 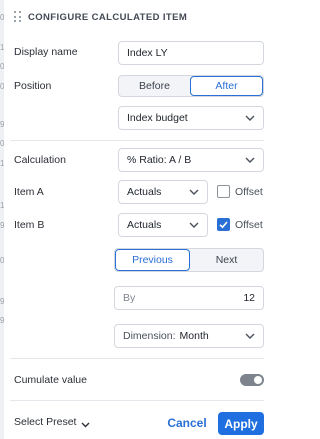 I want to click on panel-title: CONFIGURE CALCULATED ITEM, so click(x=108, y=17).